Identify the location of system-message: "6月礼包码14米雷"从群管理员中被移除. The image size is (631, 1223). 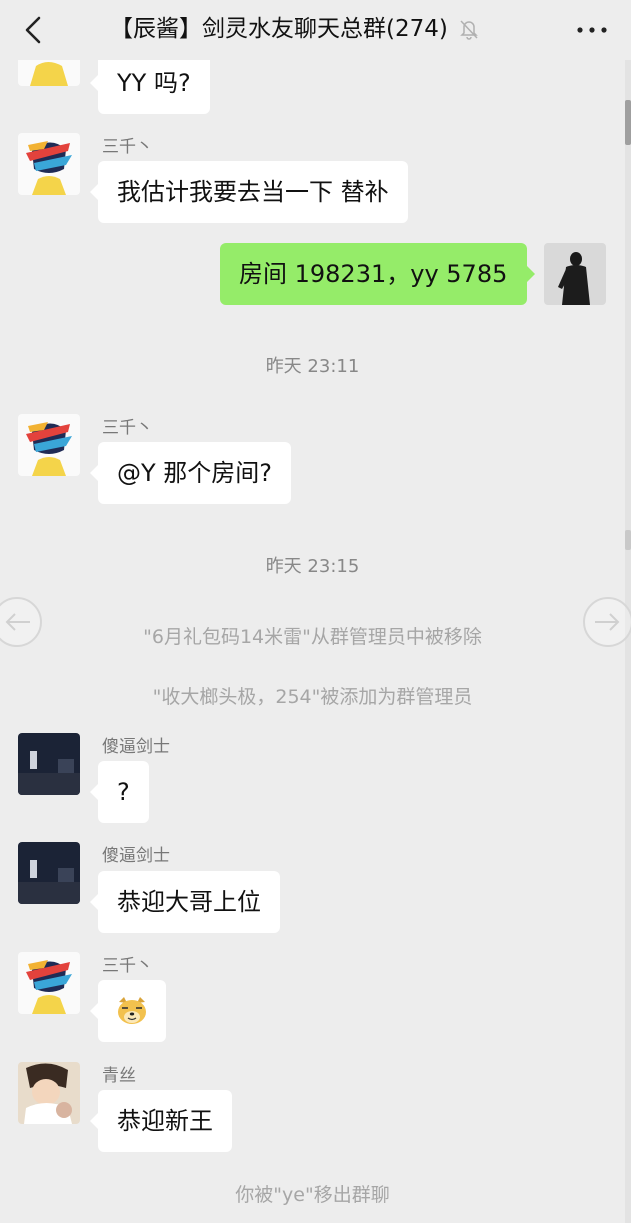
(312, 637).